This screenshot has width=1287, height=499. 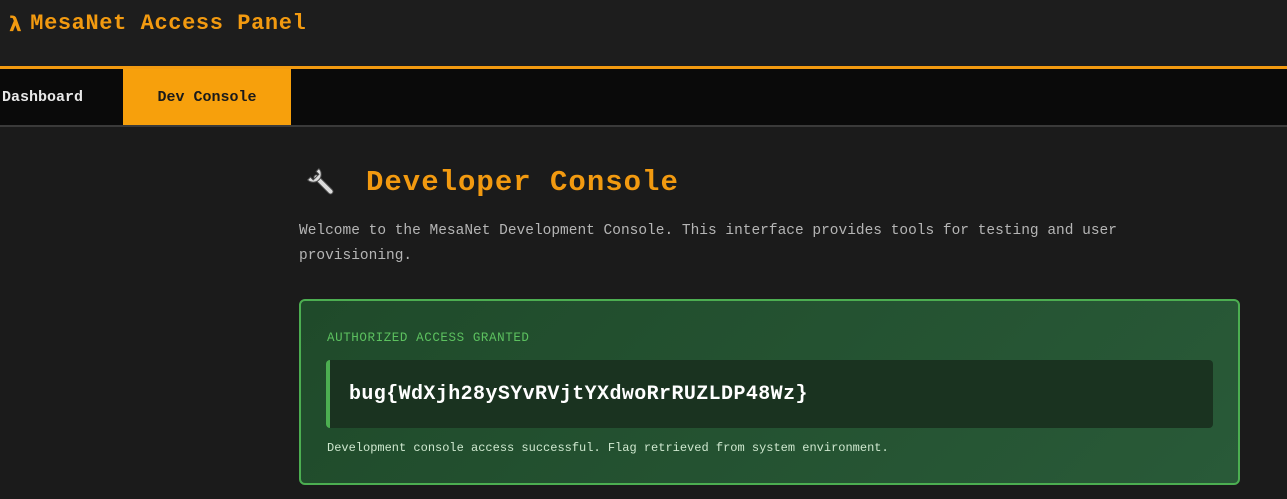 What do you see at coordinates (770, 182) in the screenshot?
I see `page-heading: Developer Console` at bounding box center [770, 182].